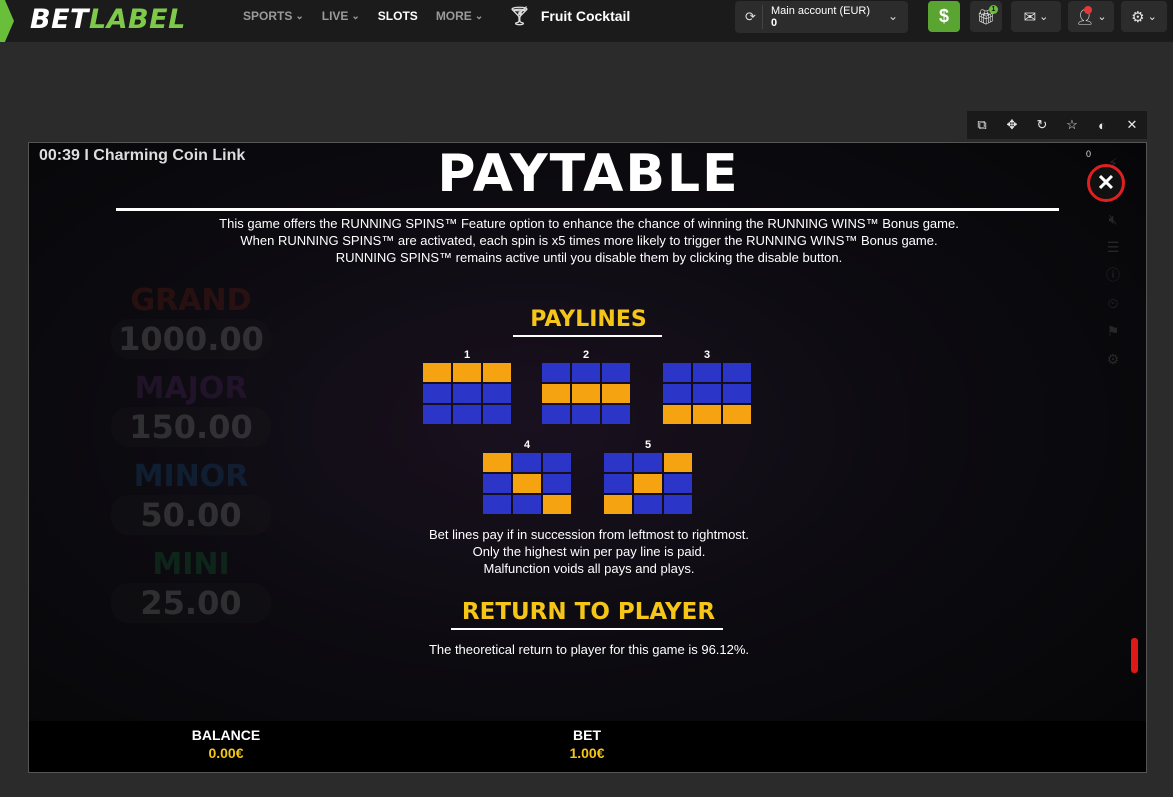  What do you see at coordinates (341, 16) in the screenshot?
I see `nav-live: LIVE ⌄` at bounding box center [341, 16].